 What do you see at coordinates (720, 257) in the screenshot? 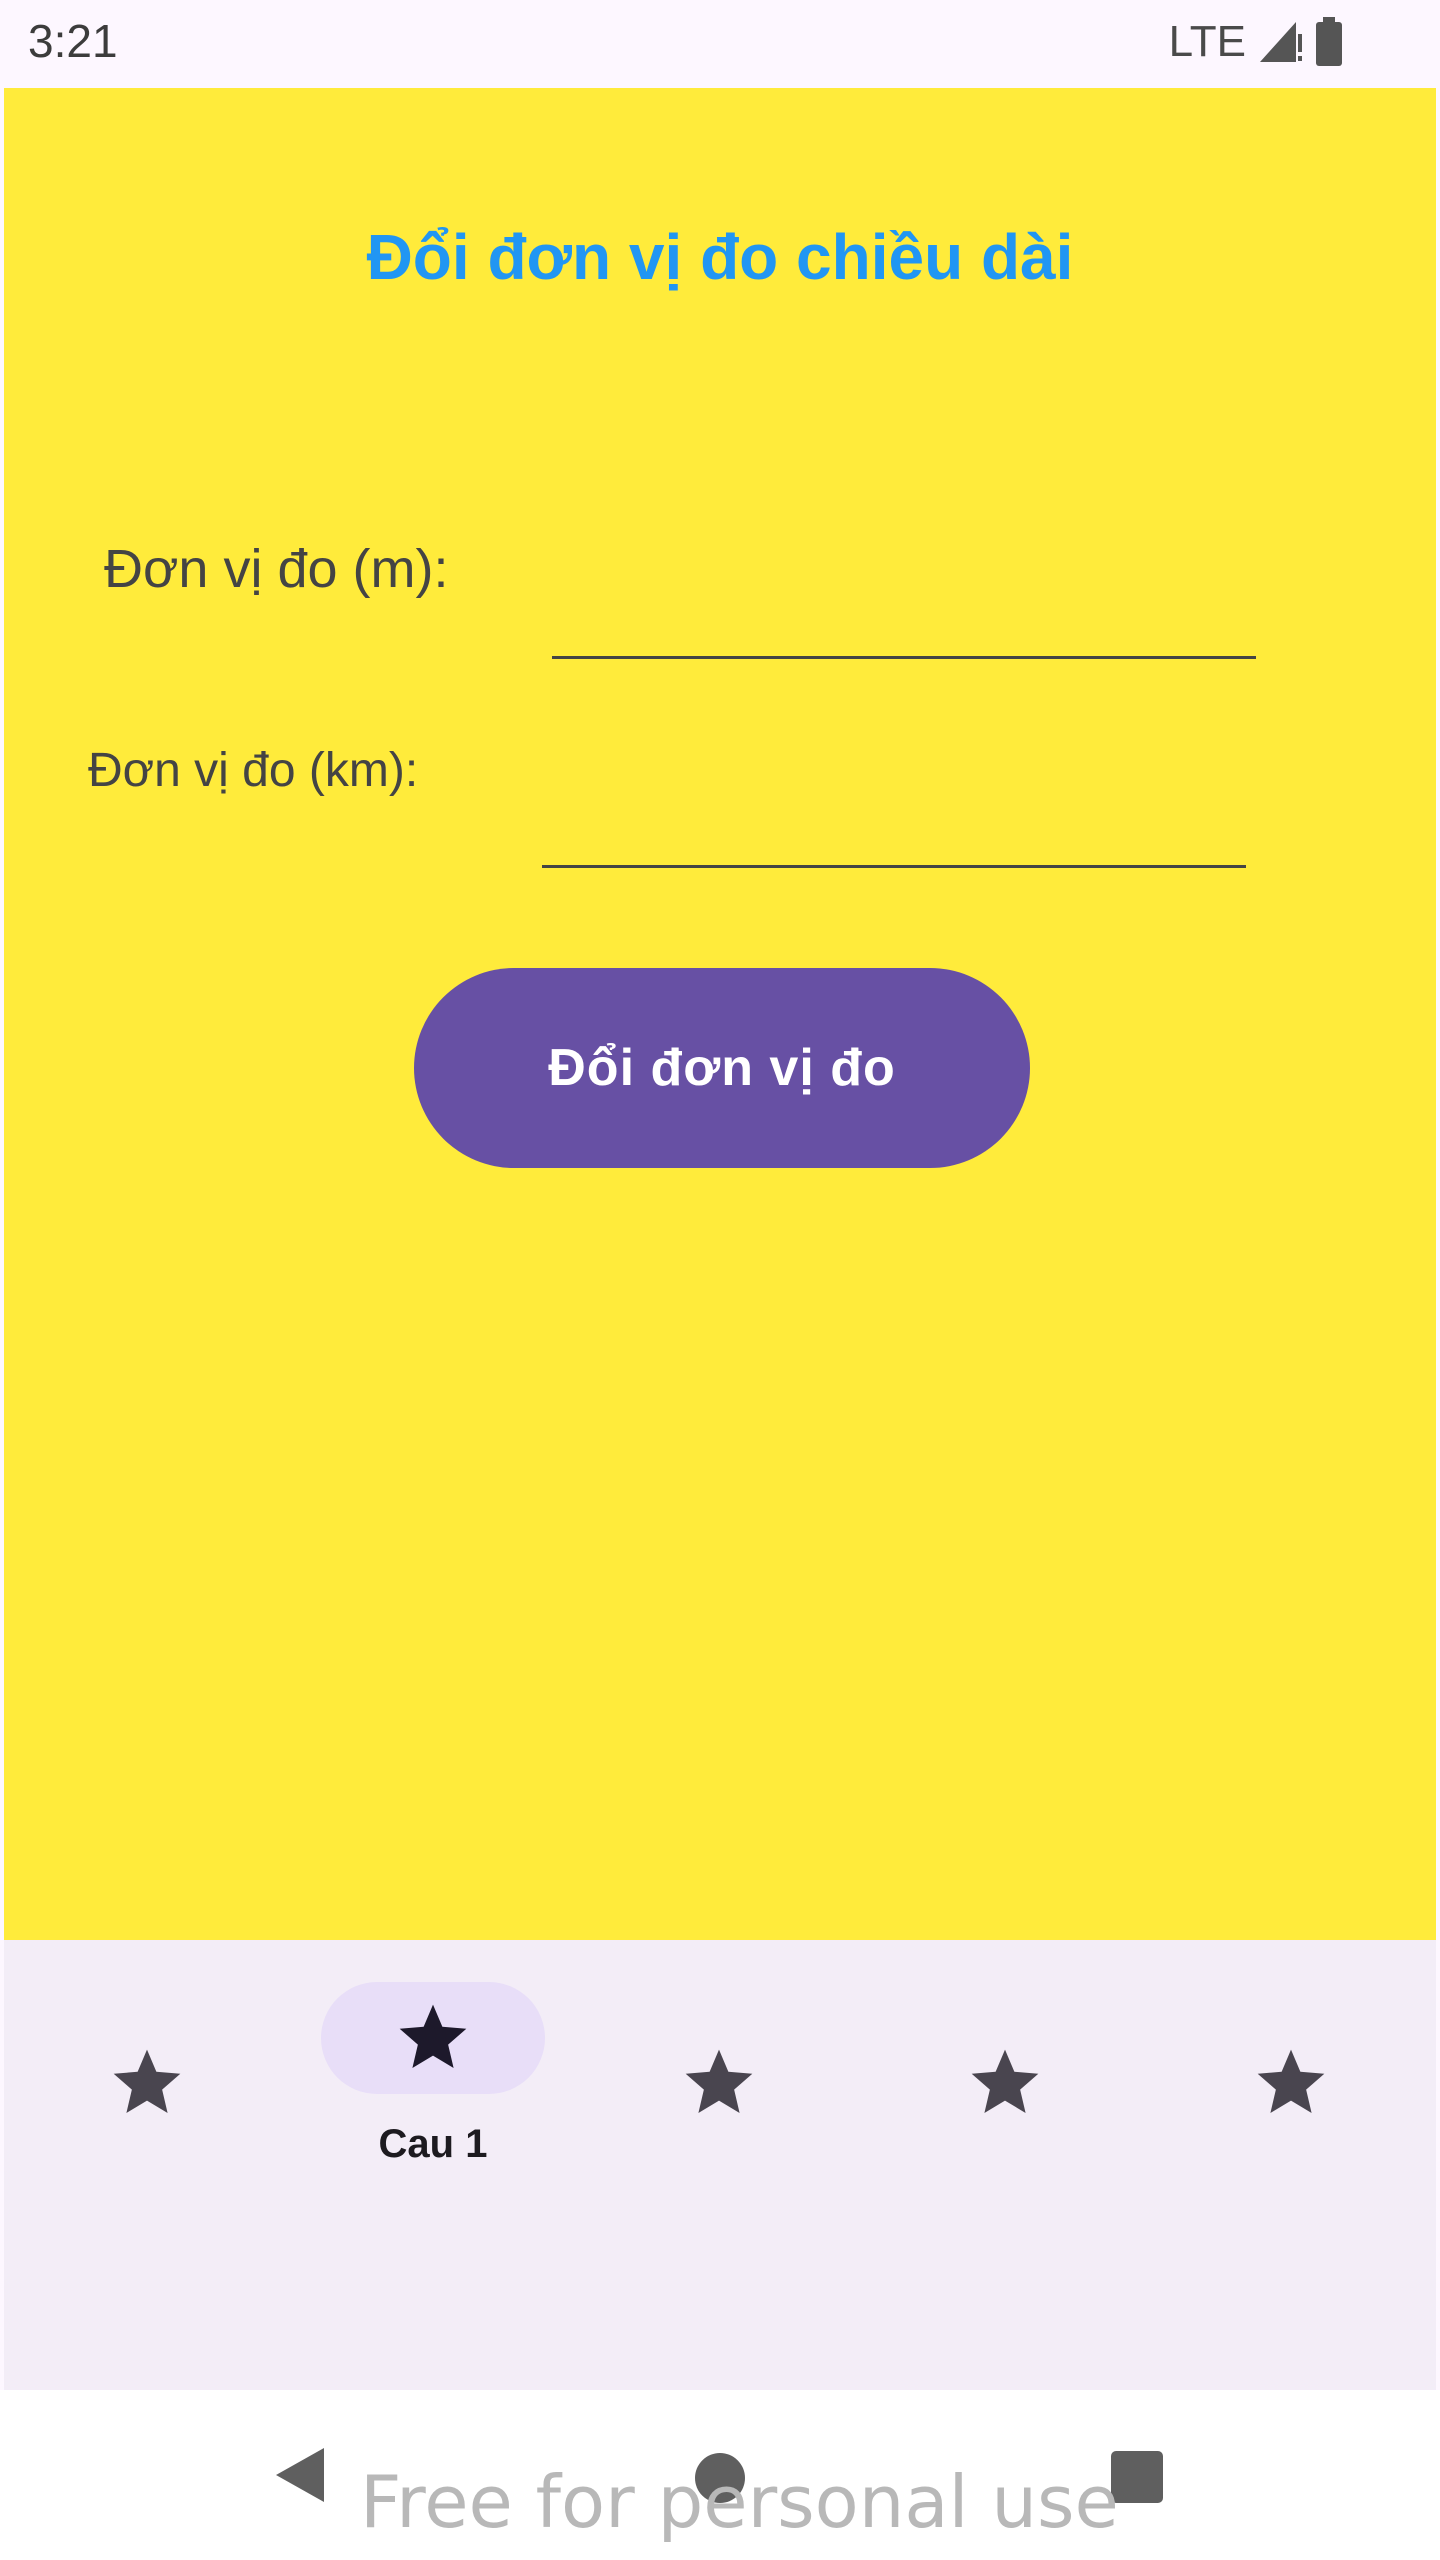
I see `page-title: Đổi đơn vị đo chiều dài` at bounding box center [720, 257].